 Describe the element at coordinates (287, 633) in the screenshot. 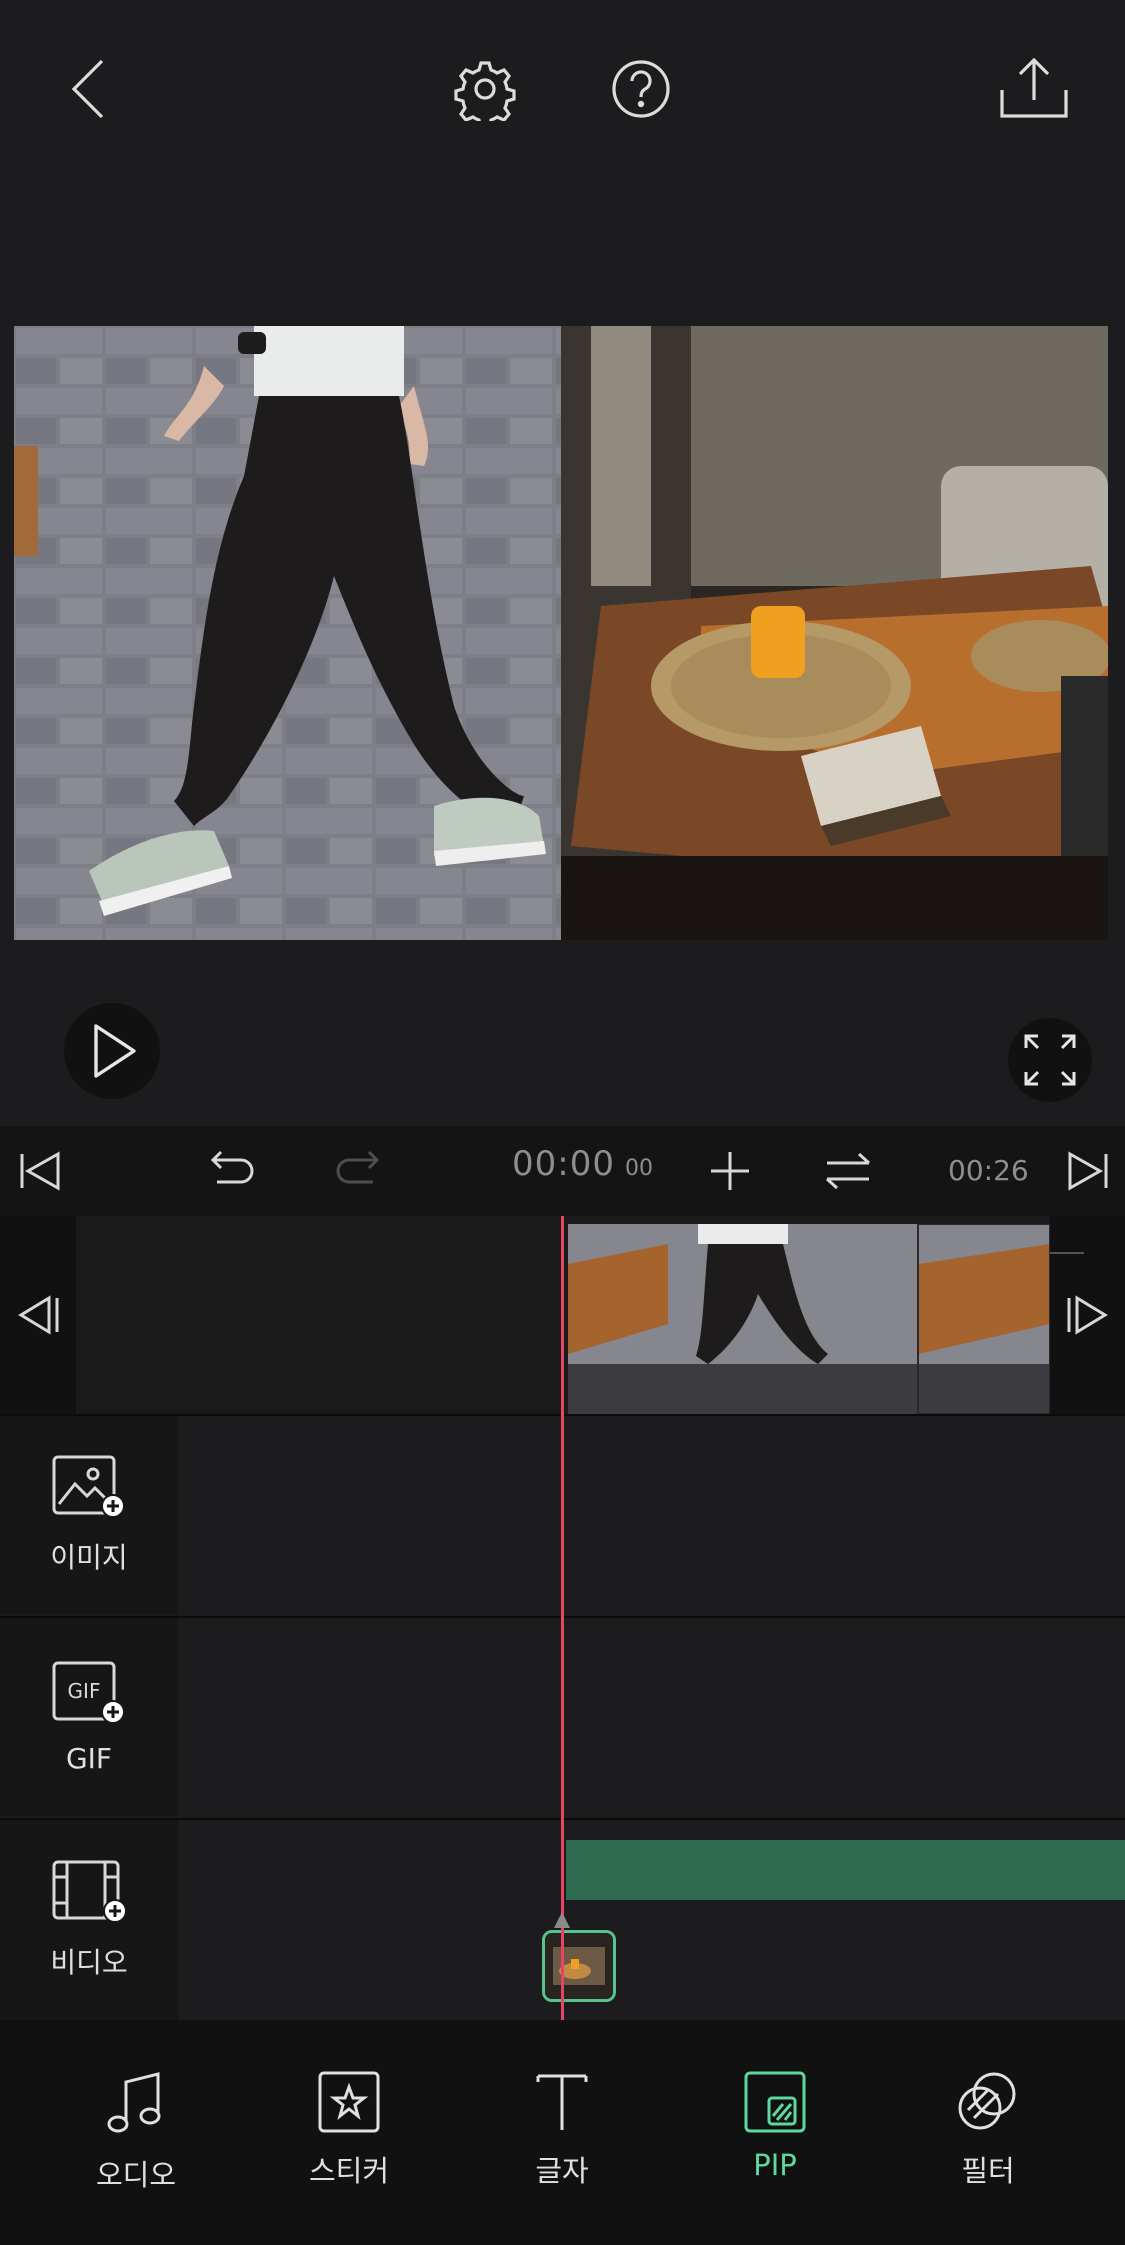

I see `preview-walking-frame` at that location.